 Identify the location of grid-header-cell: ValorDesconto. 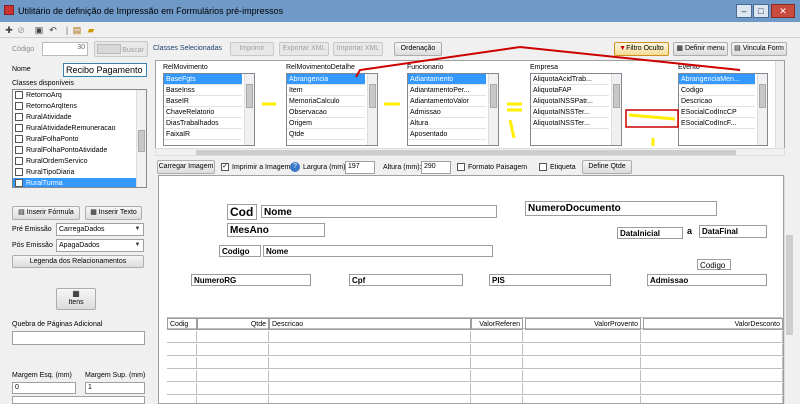
(713, 324).